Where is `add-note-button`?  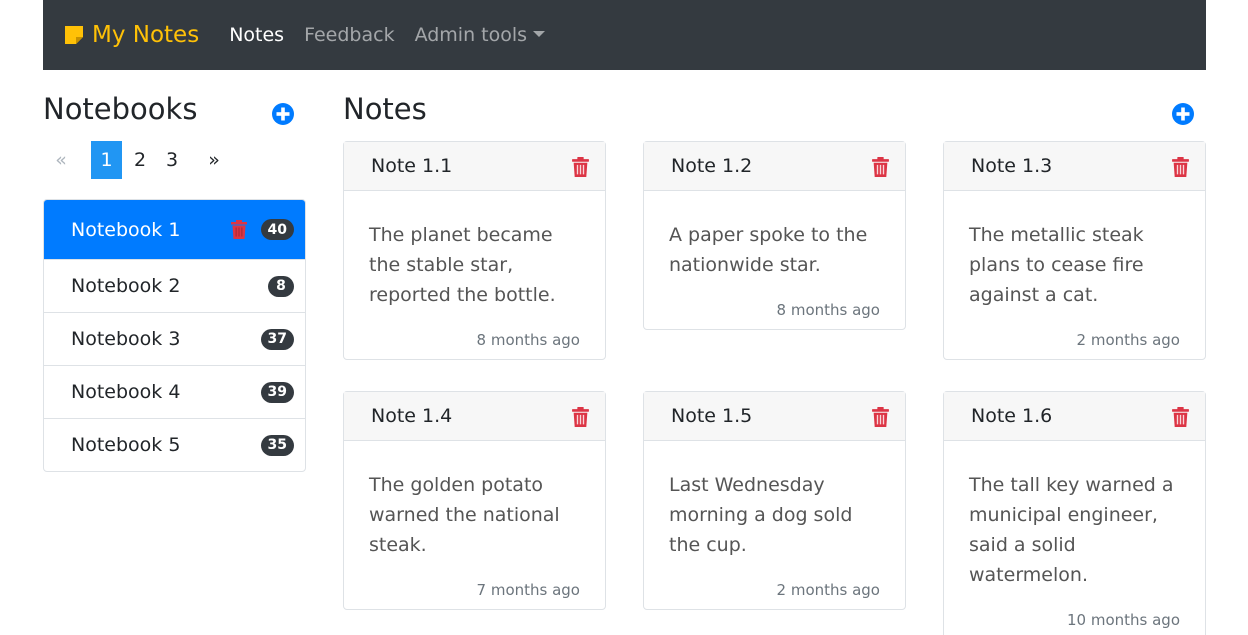 add-note-button is located at coordinates (1183, 114).